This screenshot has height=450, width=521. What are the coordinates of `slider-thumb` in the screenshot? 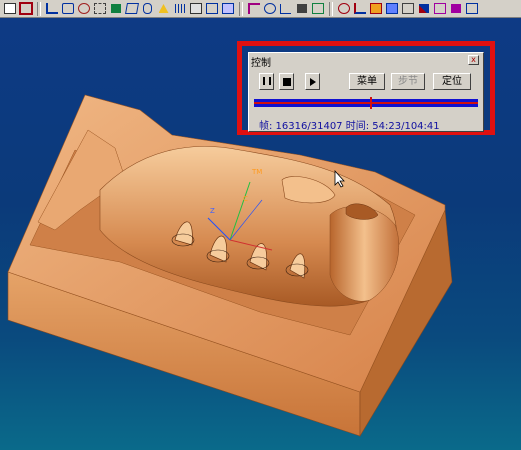 It's located at (371, 103).